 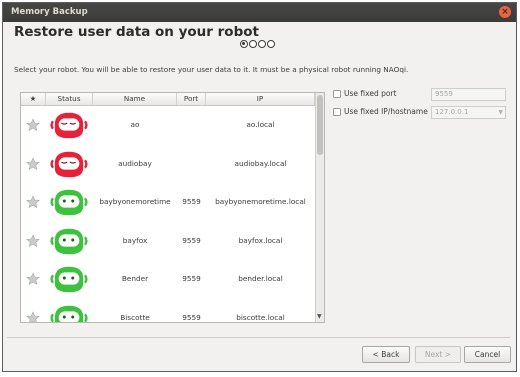 What do you see at coordinates (386, 354) in the screenshot?
I see `back-button: < Back` at bounding box center [386, 354].